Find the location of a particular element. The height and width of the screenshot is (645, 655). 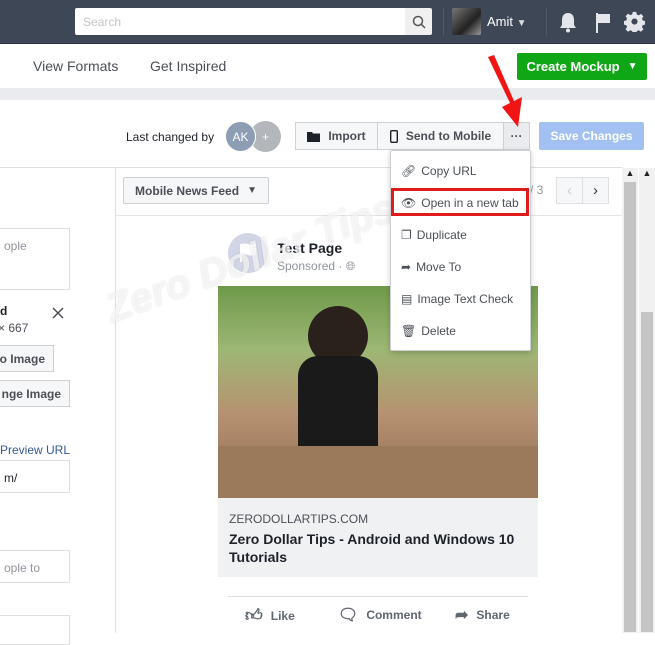

field-text: ople is located at coordinates (15, 246).